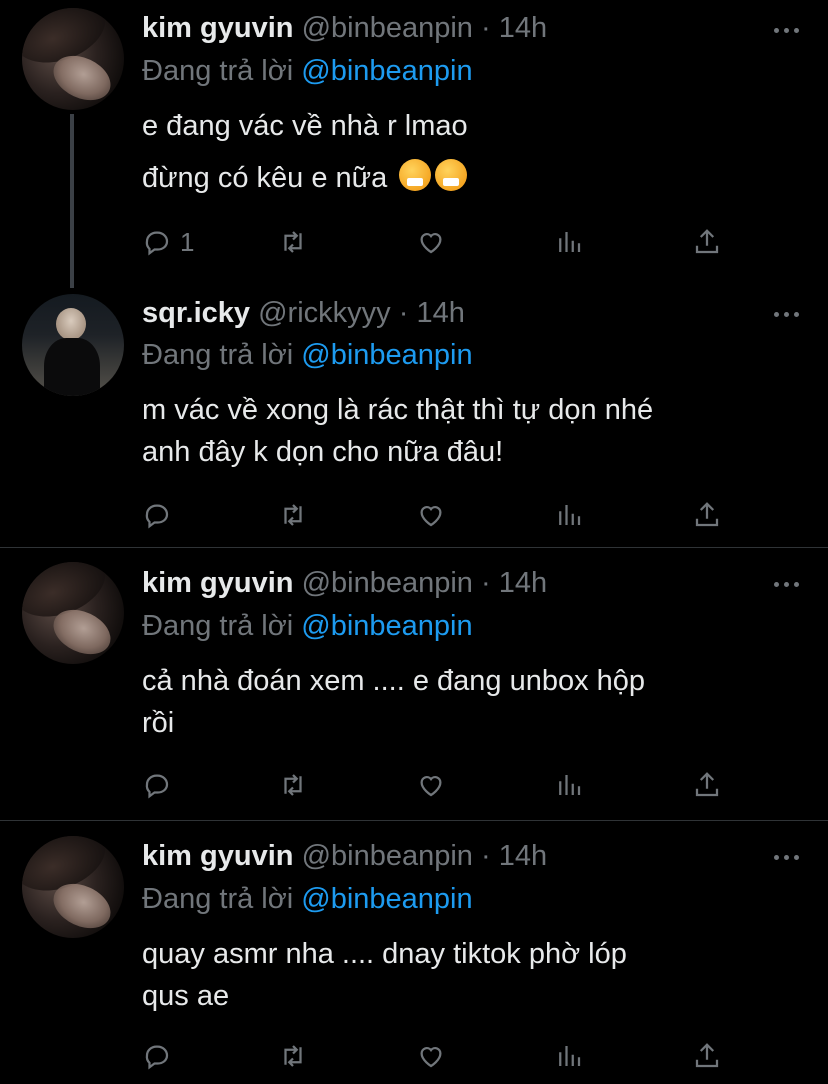 The width and height of the screenshot is (828, 1084). Describe the element at coordinates (384, 954) in the screenshot. I see `tweet-line: quay asmr nha .... dnay tiktok phờ lóp` at that location.